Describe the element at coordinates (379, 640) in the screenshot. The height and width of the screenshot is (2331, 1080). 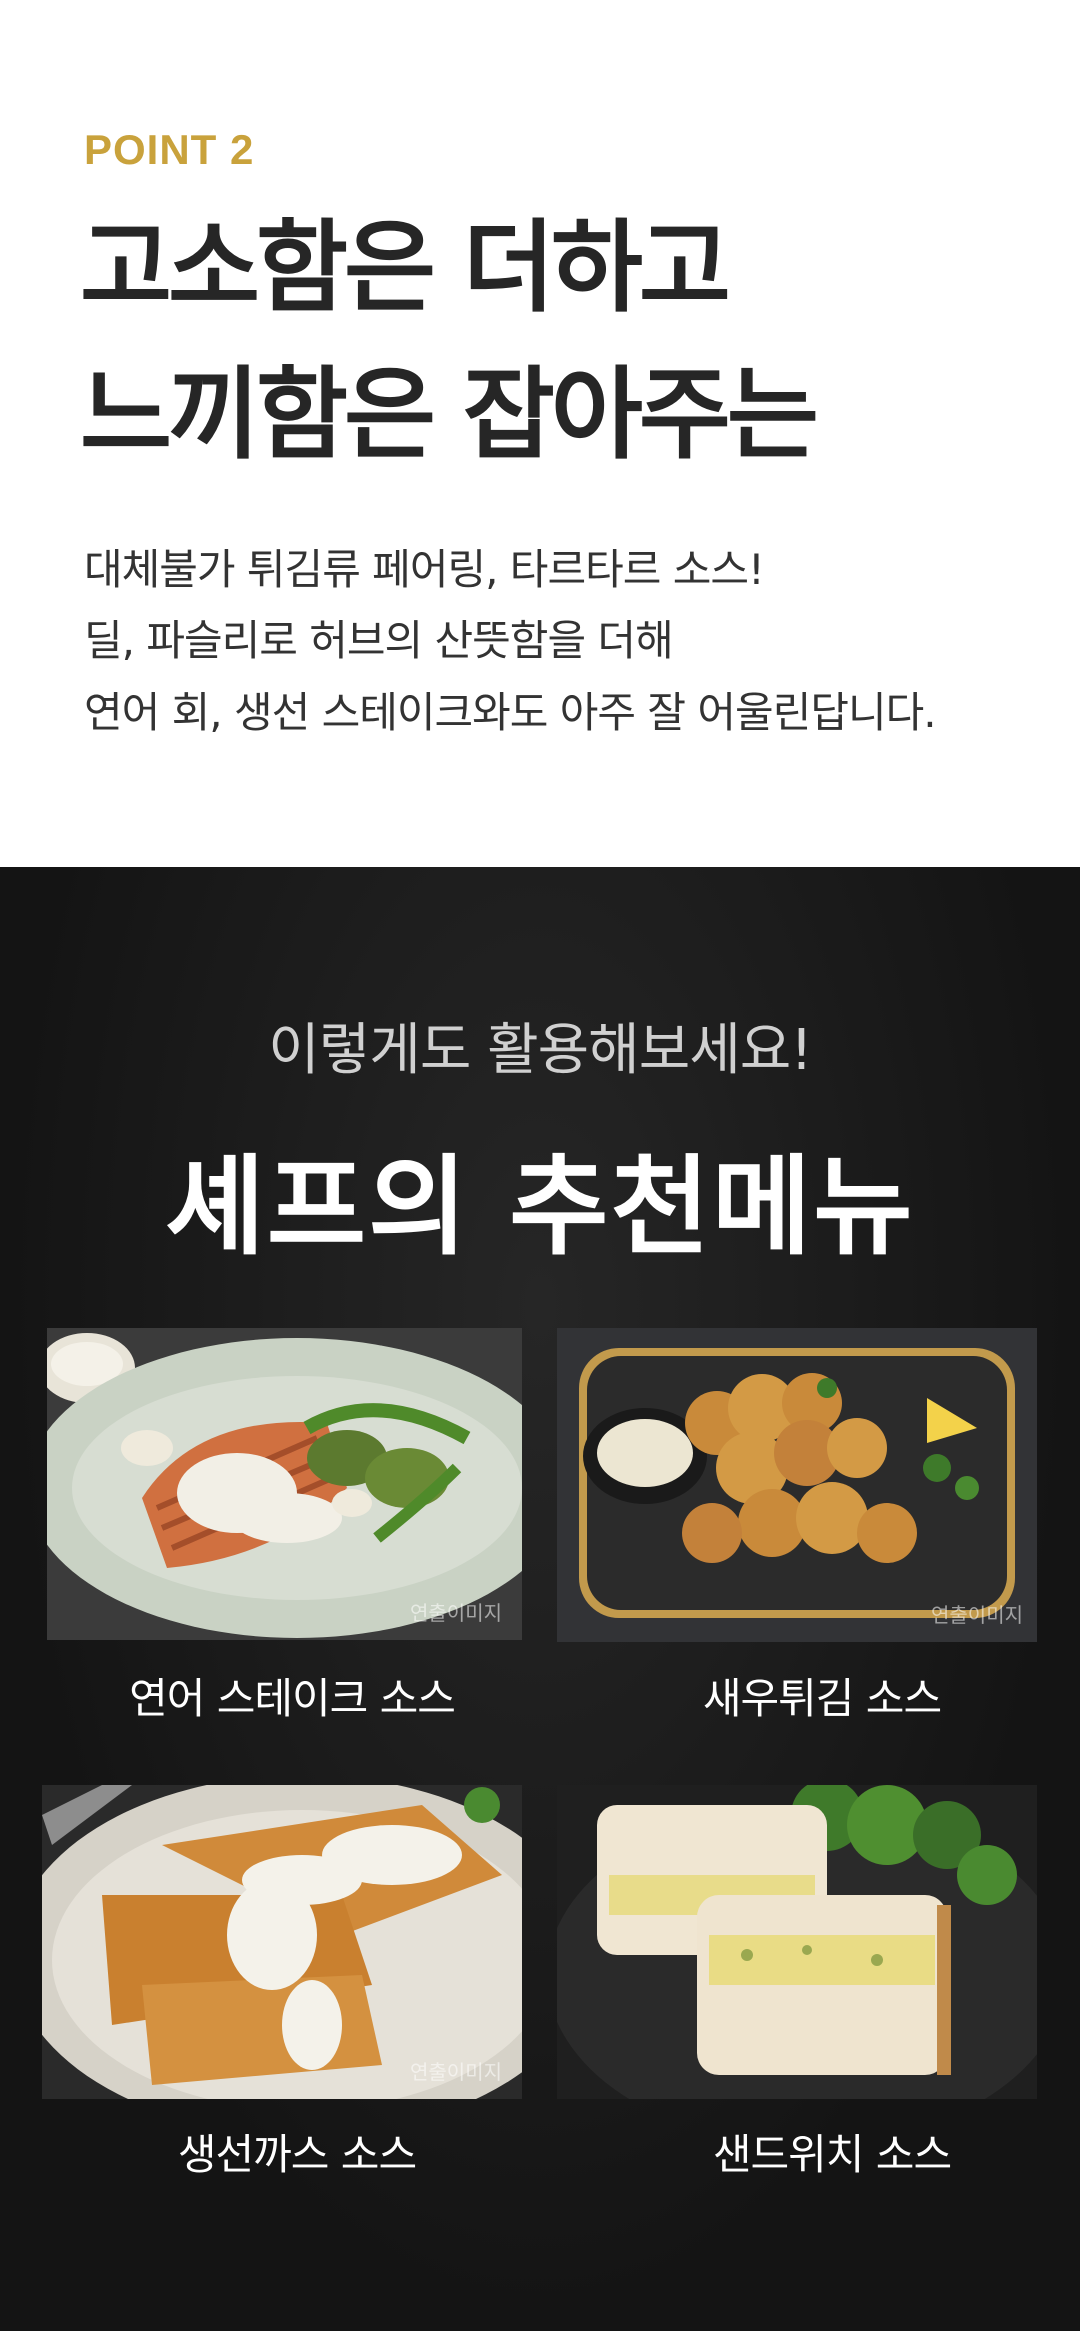
I see `description-line-2: 딜, 파슬리로 허브의 산뜻함을 더해` at that location.